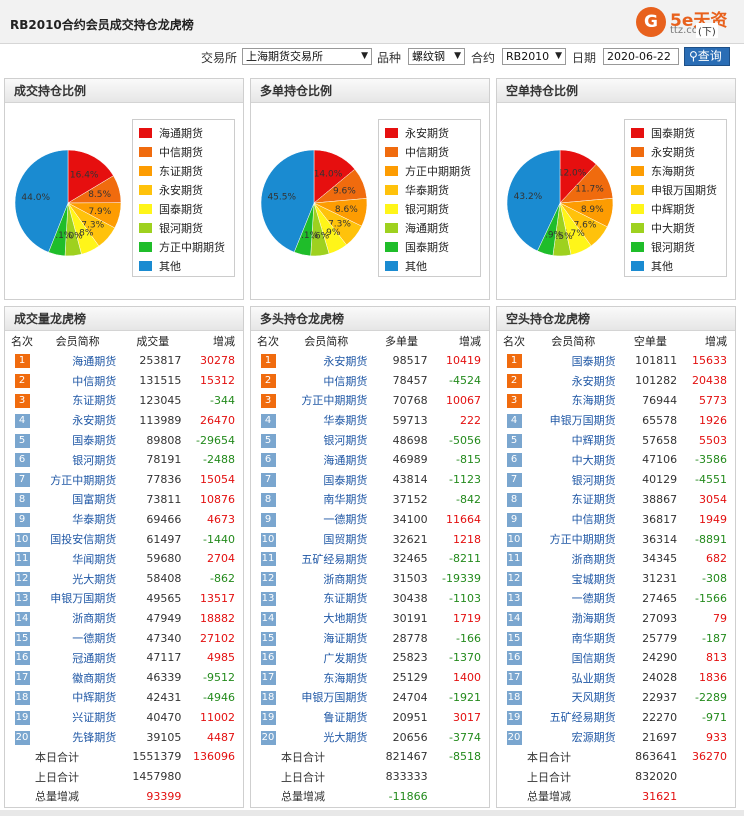  What do you see at coordinates (417, 152) in the screenshot?
I see `legend-item: 中信期货` at bounding box center [417, 152].